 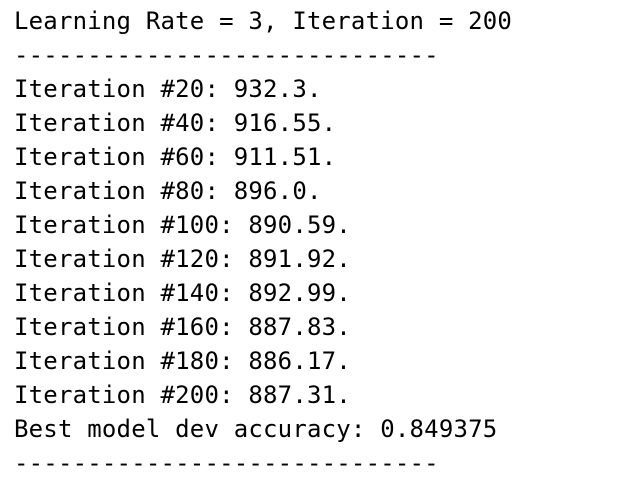 What do you see at coordinates (175, 123) in the screenshot?
I see `iteration-line-40: Iteration #40: 916.55.` at bounding box center [175, 123].